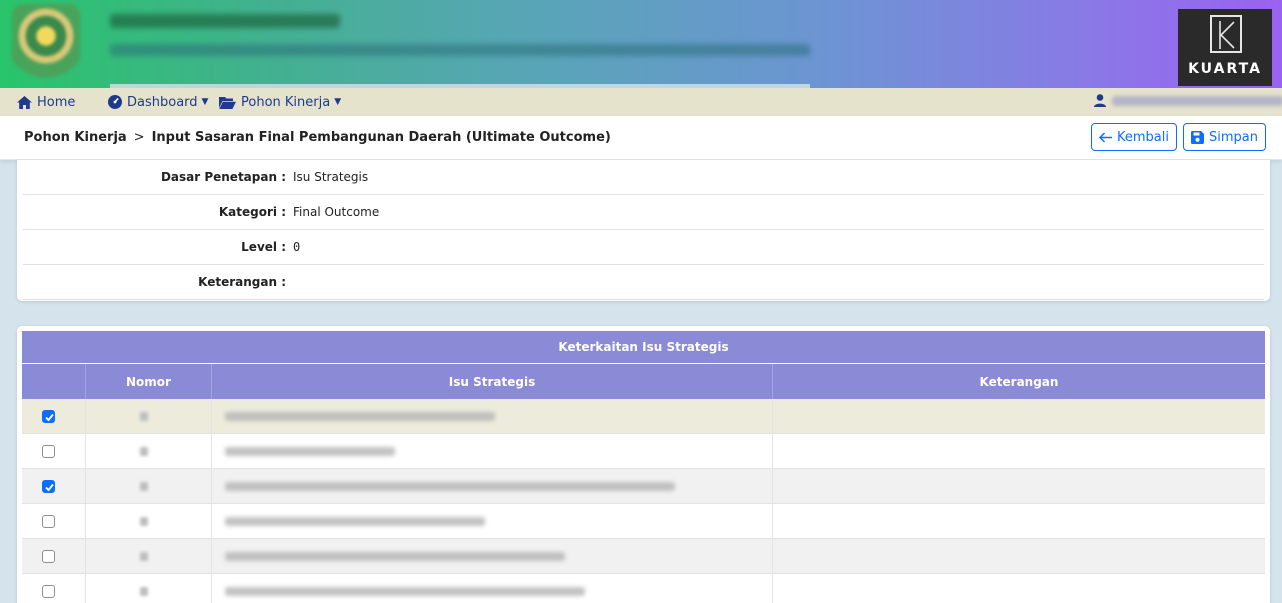 The width and height of the screenshot is (1282, 603). I want to click on province-logo, so click(46, 44).